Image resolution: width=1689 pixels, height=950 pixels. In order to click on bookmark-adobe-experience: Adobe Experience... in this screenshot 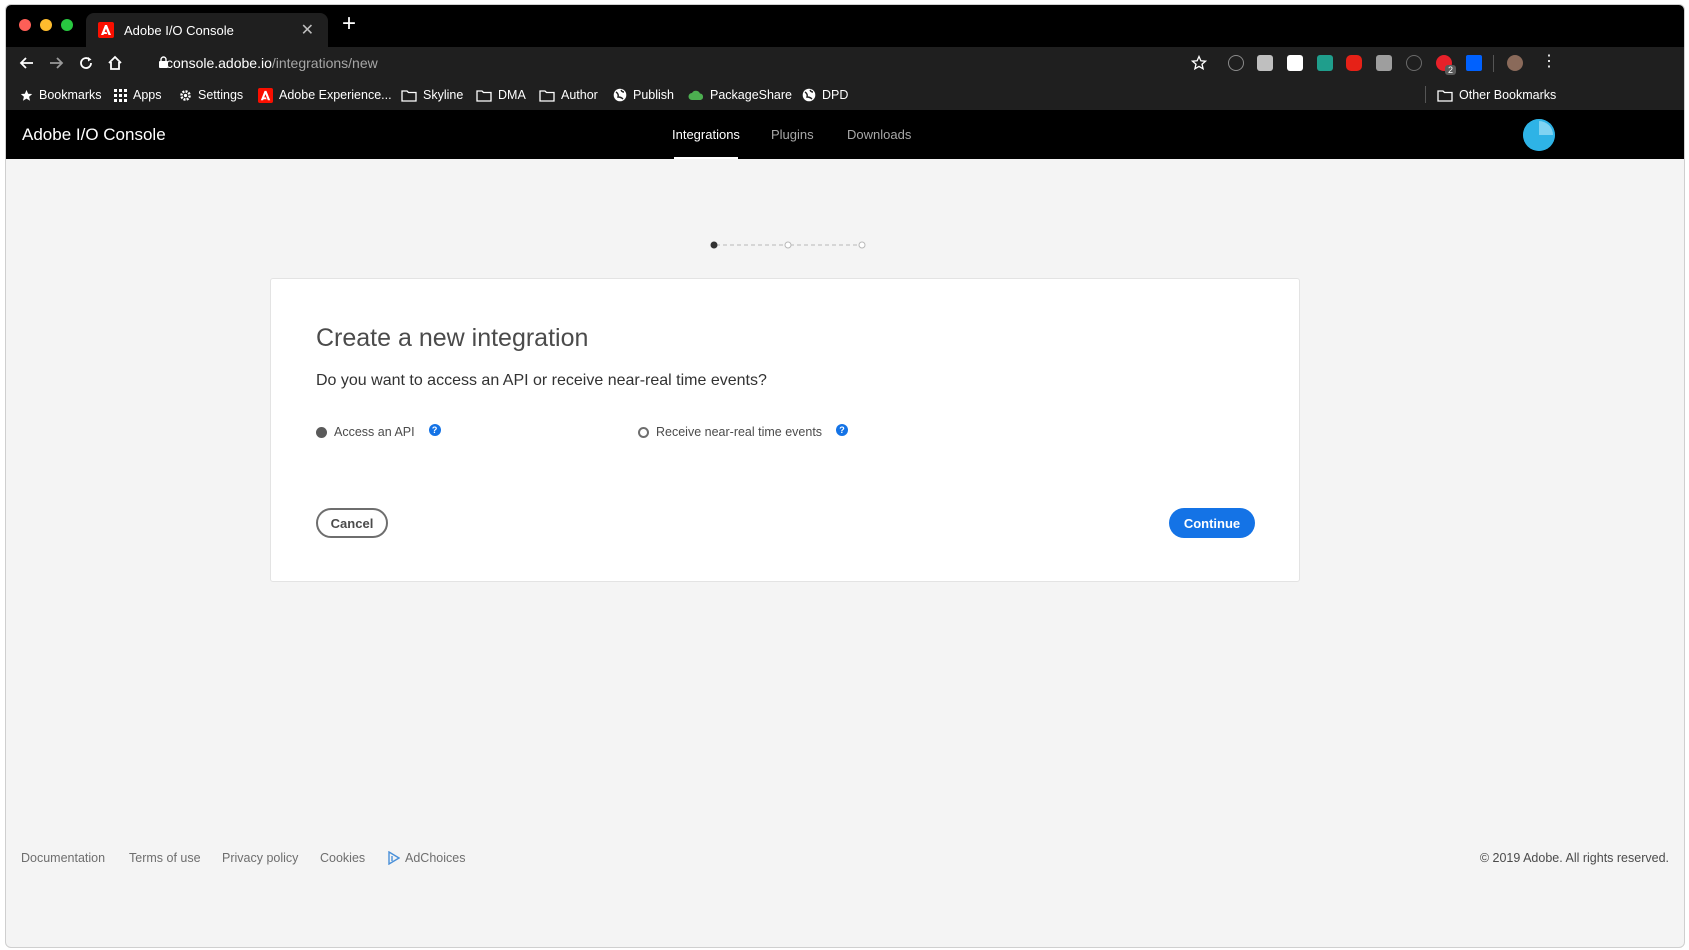, I will do `click(325, 95)`.